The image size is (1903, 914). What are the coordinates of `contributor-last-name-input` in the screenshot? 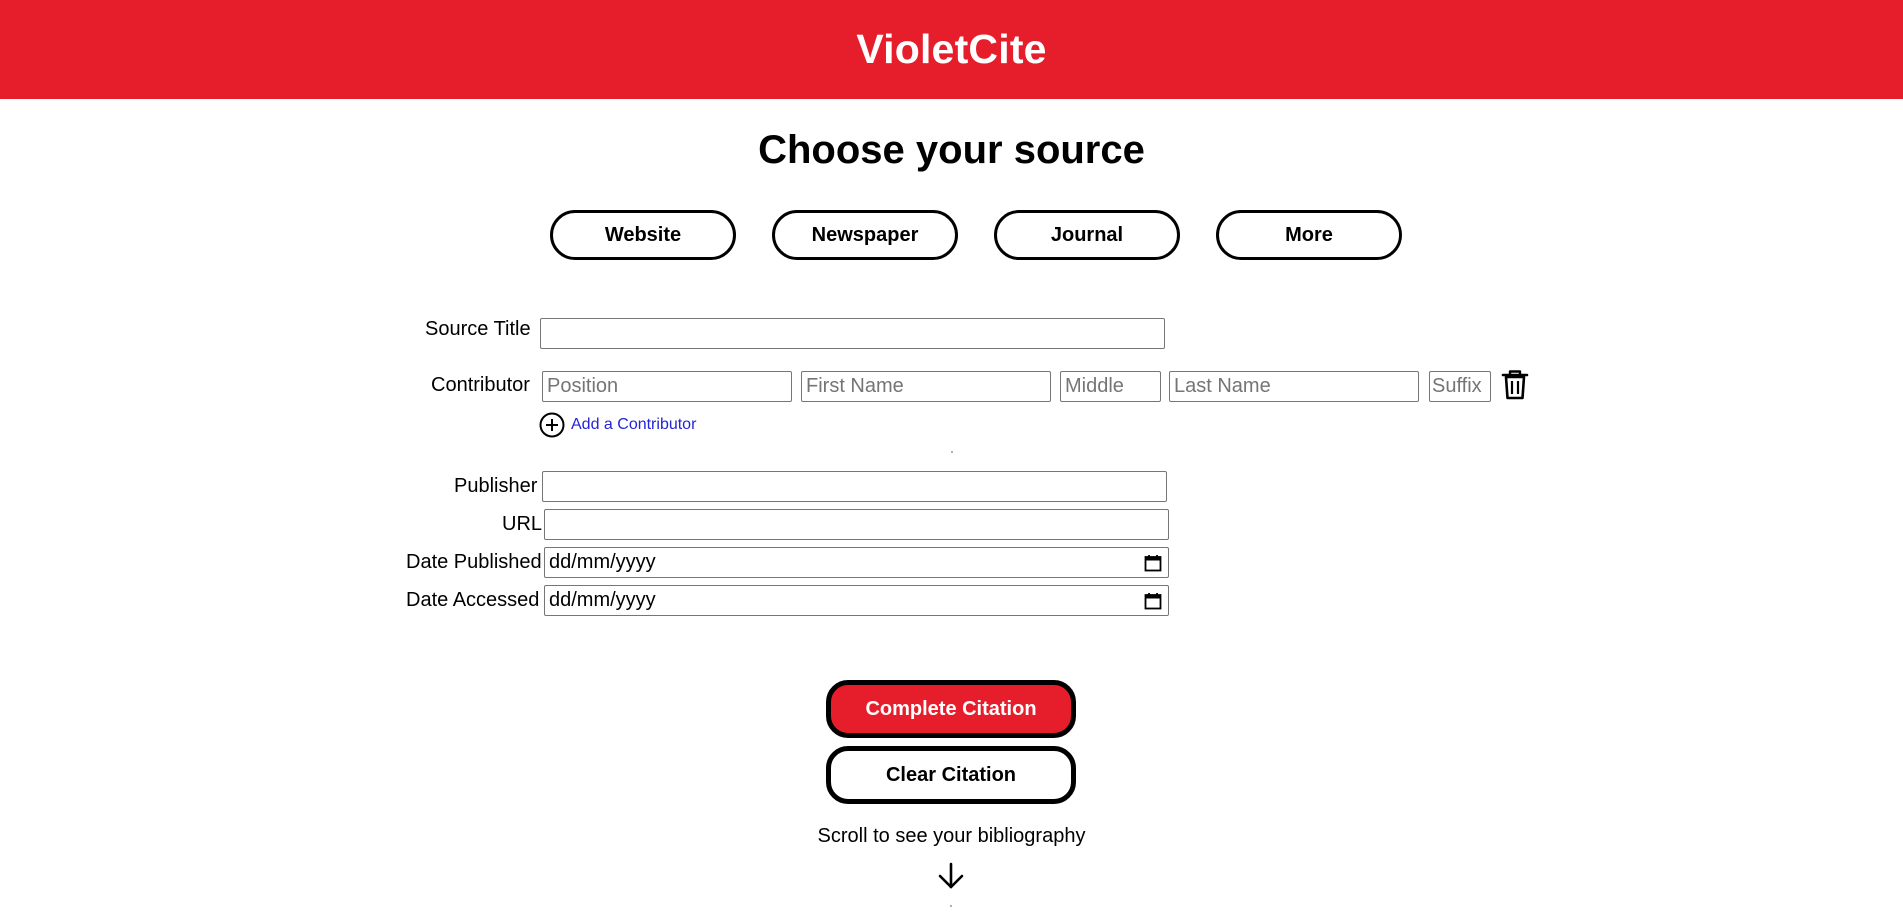 It's located at (1294, 386).